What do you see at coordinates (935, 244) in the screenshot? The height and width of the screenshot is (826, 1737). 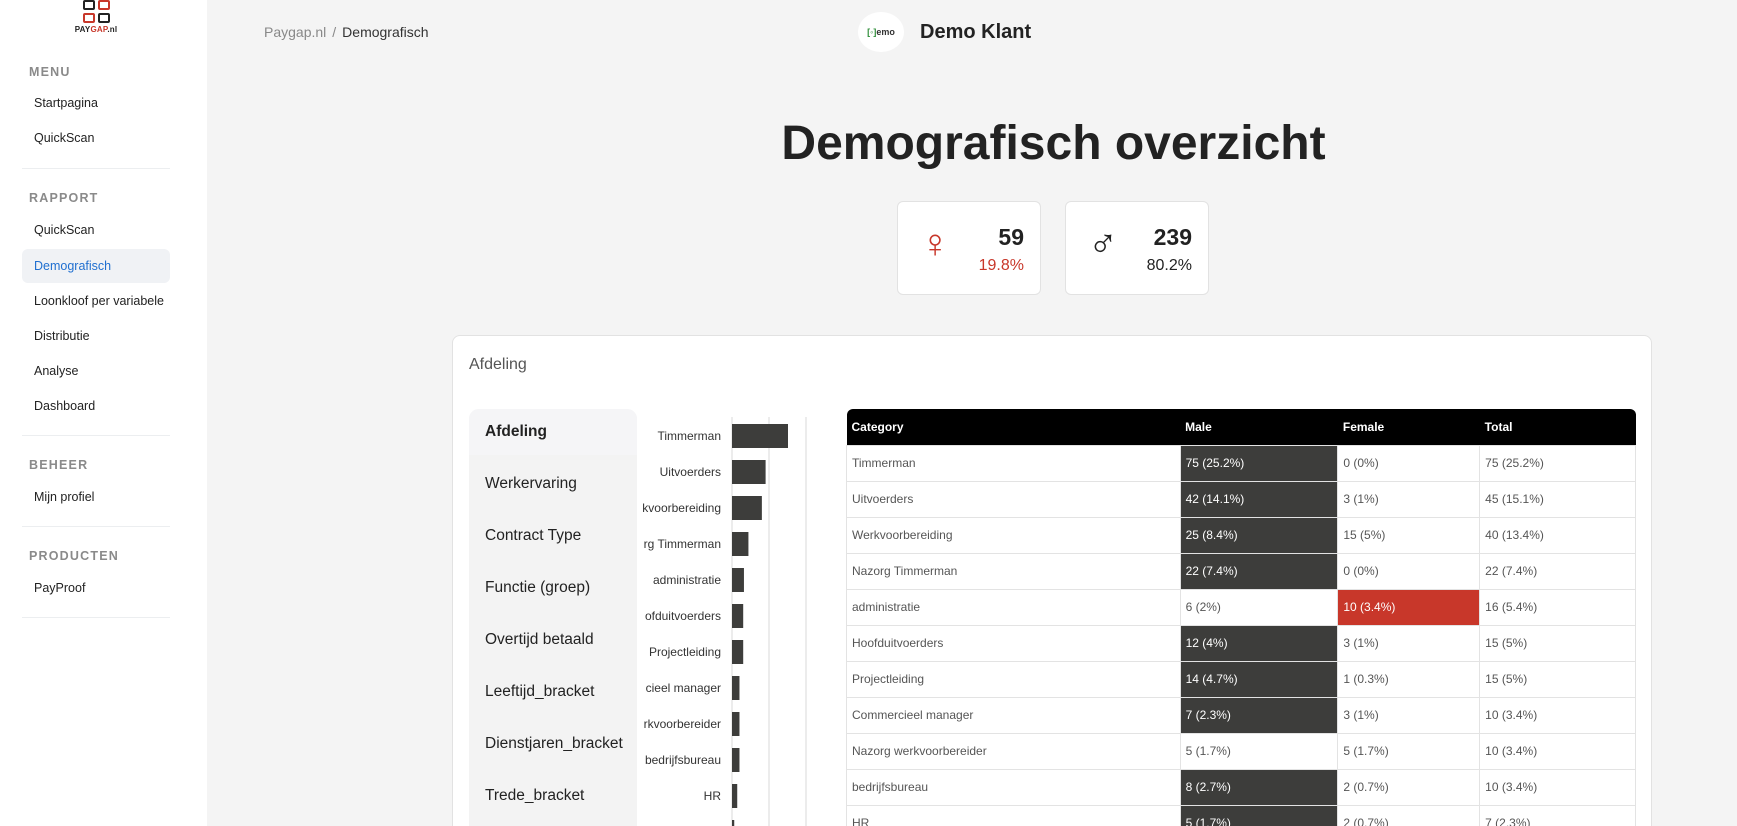 I see `female-icon: ♀` at bounding box center [935, 244].